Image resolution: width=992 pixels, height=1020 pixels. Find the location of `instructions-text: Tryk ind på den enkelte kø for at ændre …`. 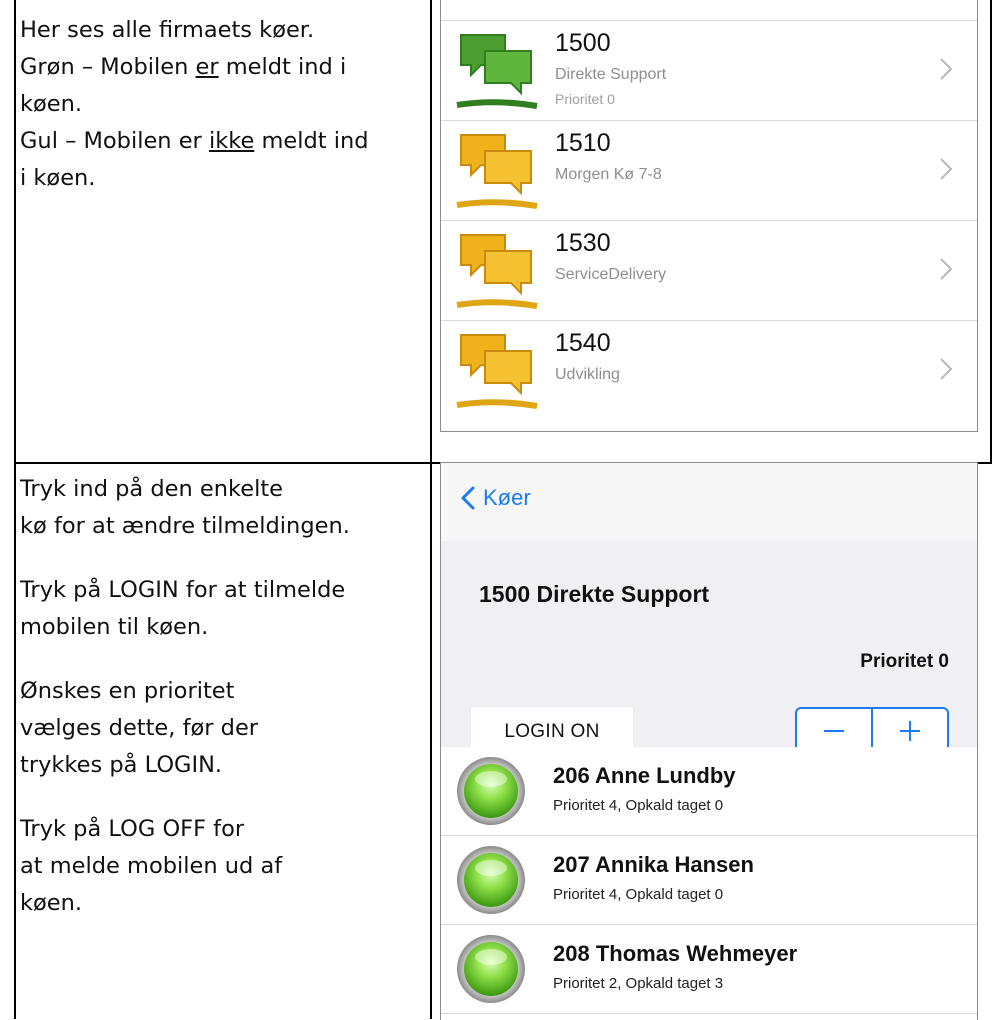

instructions-text: Tryk ind på den enkelte kø for at ændre … is located at coordinates (185, 696).